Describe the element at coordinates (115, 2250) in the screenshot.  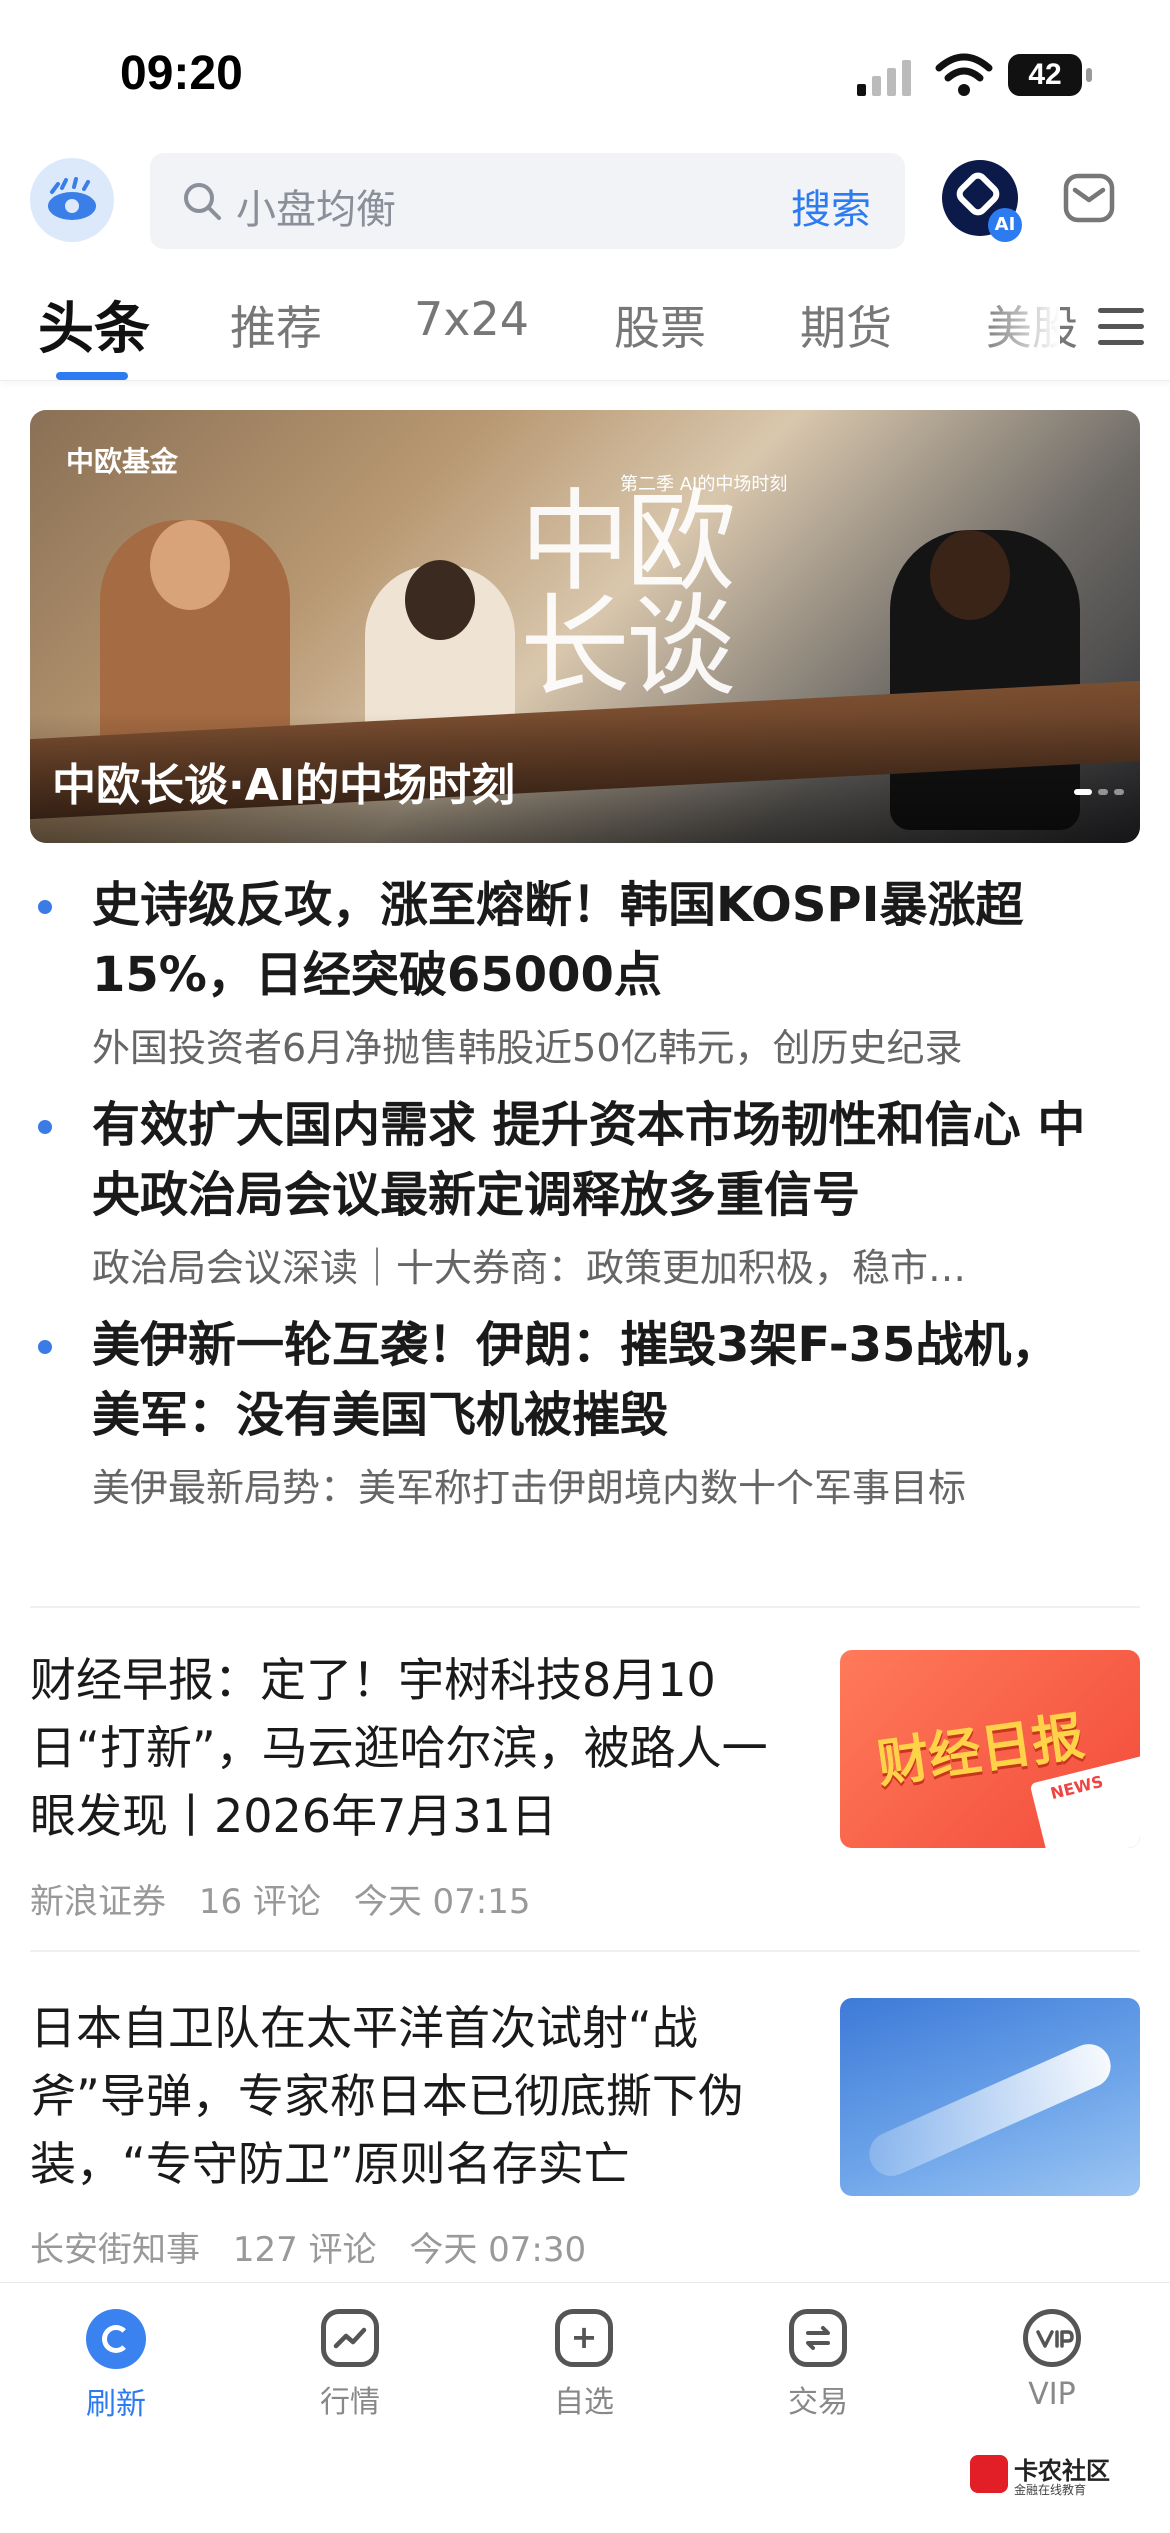
I see `news-source: 长安街知事` at that location.